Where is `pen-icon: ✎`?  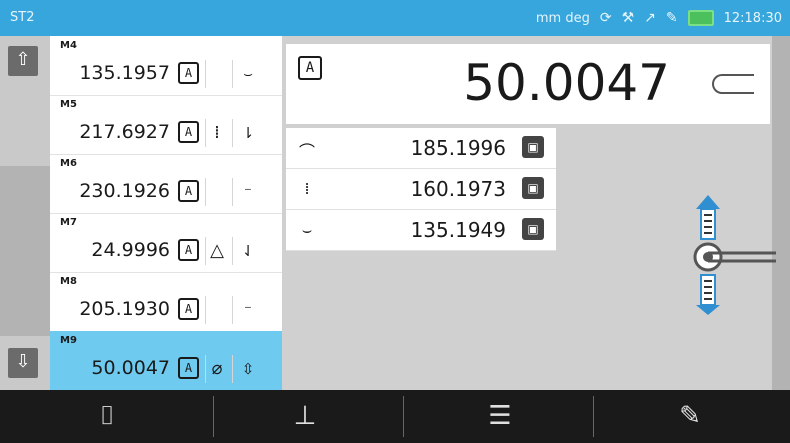 pen-icon: ✎ is located at coordinates (671, 18).